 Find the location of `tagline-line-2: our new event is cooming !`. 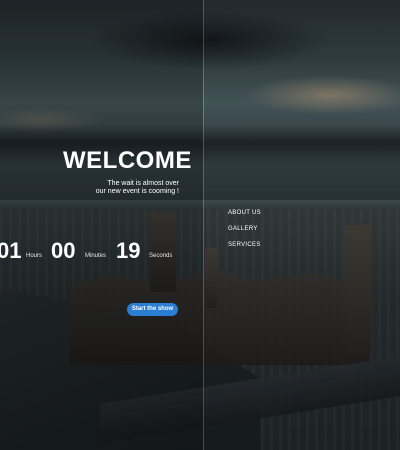

tagline-line-2: our new event is cooming ! is located at coordinates (137, 191).